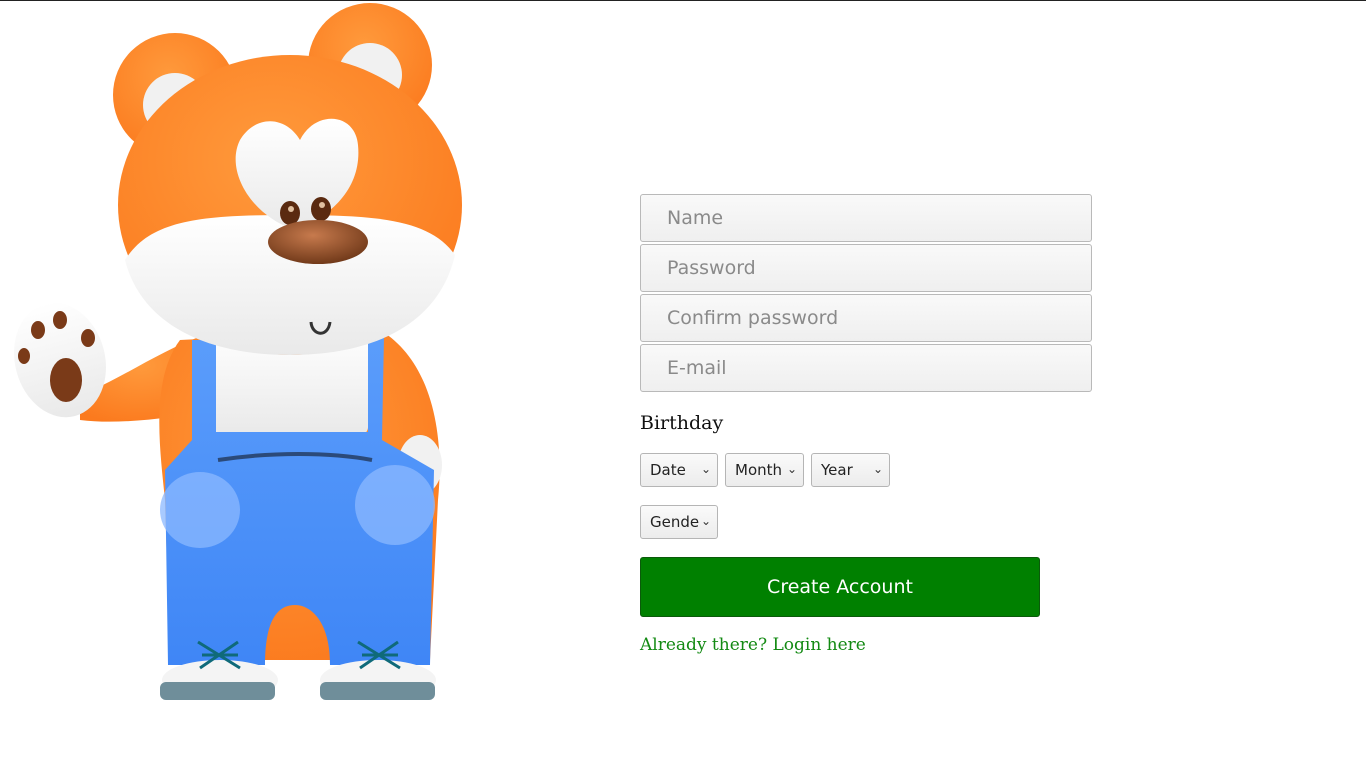 The height and width of the screenshot is (768, 1366). I want to click on year-select: Year ⌄, so click(850, 470).